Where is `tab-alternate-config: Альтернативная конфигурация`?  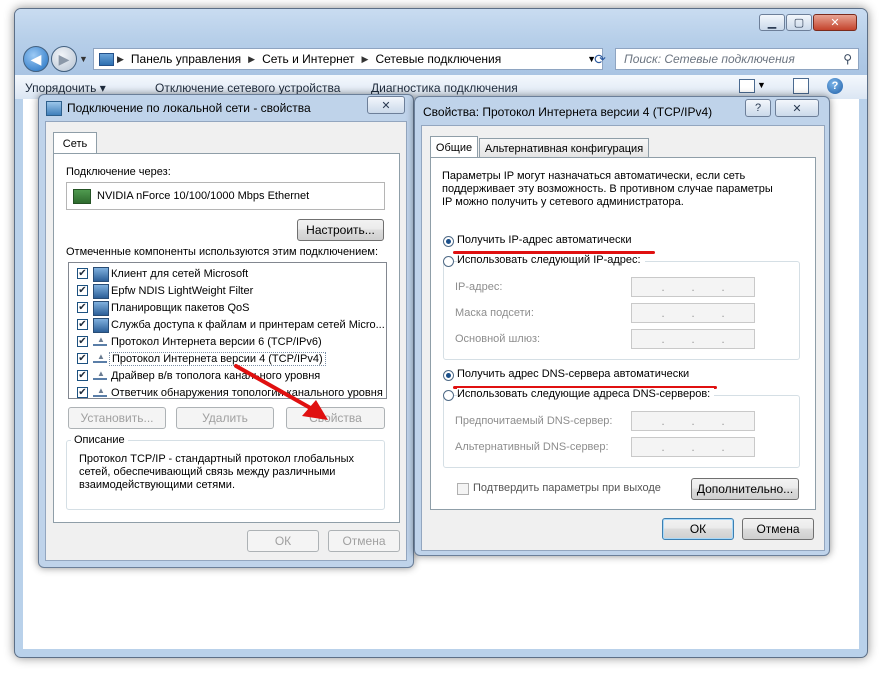 tab-alternate-config: Альтернативная конфигурация is located at coordinates (564, 148).